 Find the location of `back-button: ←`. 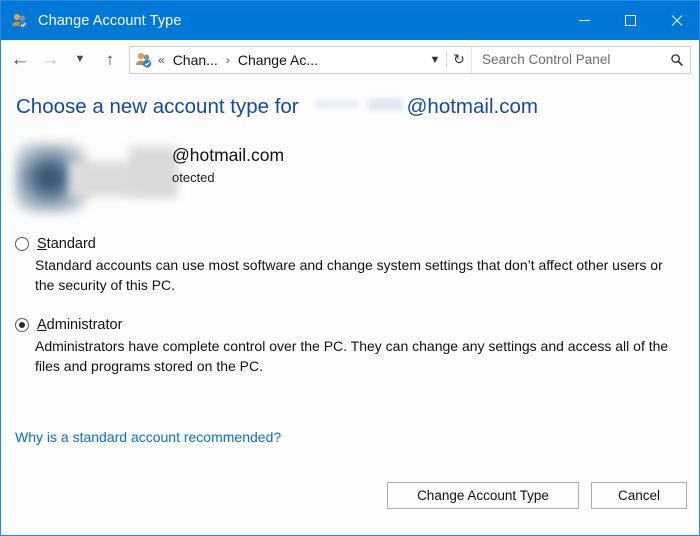

back-button: ← is located at coordinates (20, 60).